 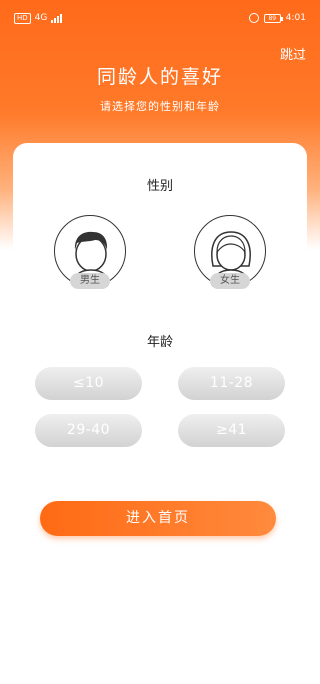 What do you see at coordinates (160, 106) in the screenshot?
I see `page-subtitle: 请选择您的性别和年龄` at bounding box center [160, 106].